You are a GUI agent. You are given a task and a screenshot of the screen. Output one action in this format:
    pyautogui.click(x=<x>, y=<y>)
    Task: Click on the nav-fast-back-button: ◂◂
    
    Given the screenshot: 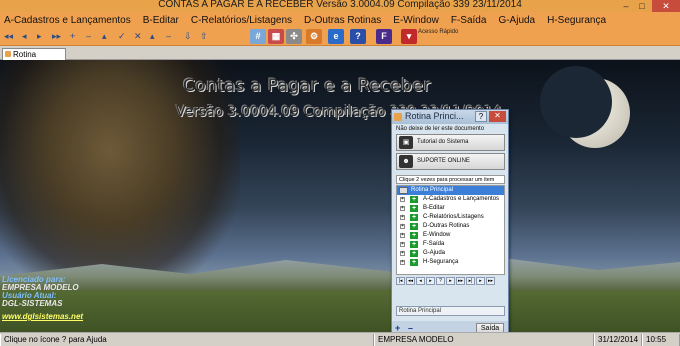 What is the action you would take?
    pyautogui.click(x=410, y=281)
    